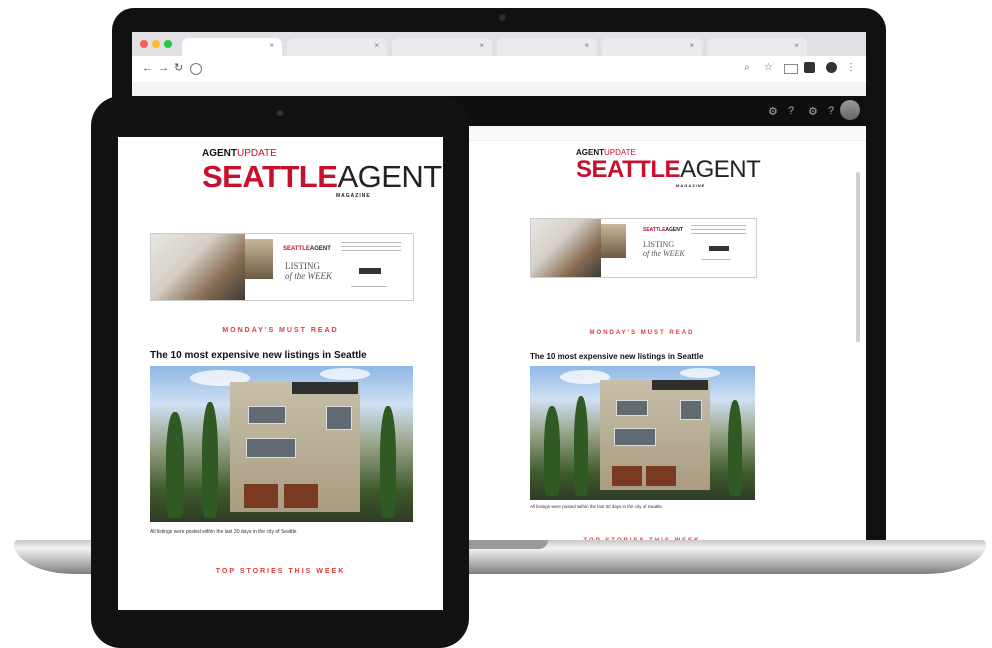  I want to click on laptop-camera, so click(502, 17).